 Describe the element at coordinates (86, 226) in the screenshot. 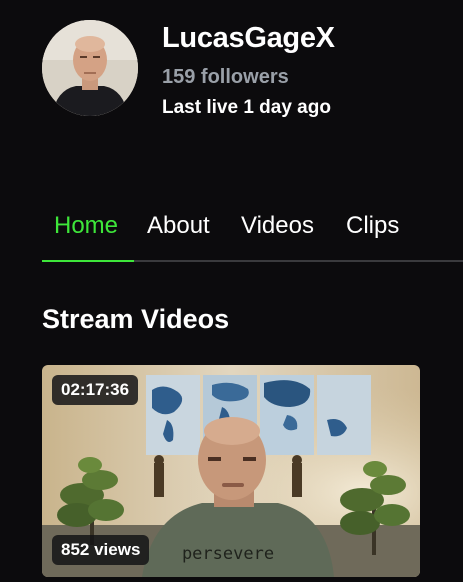

I see `tab-home: Home` at that location.